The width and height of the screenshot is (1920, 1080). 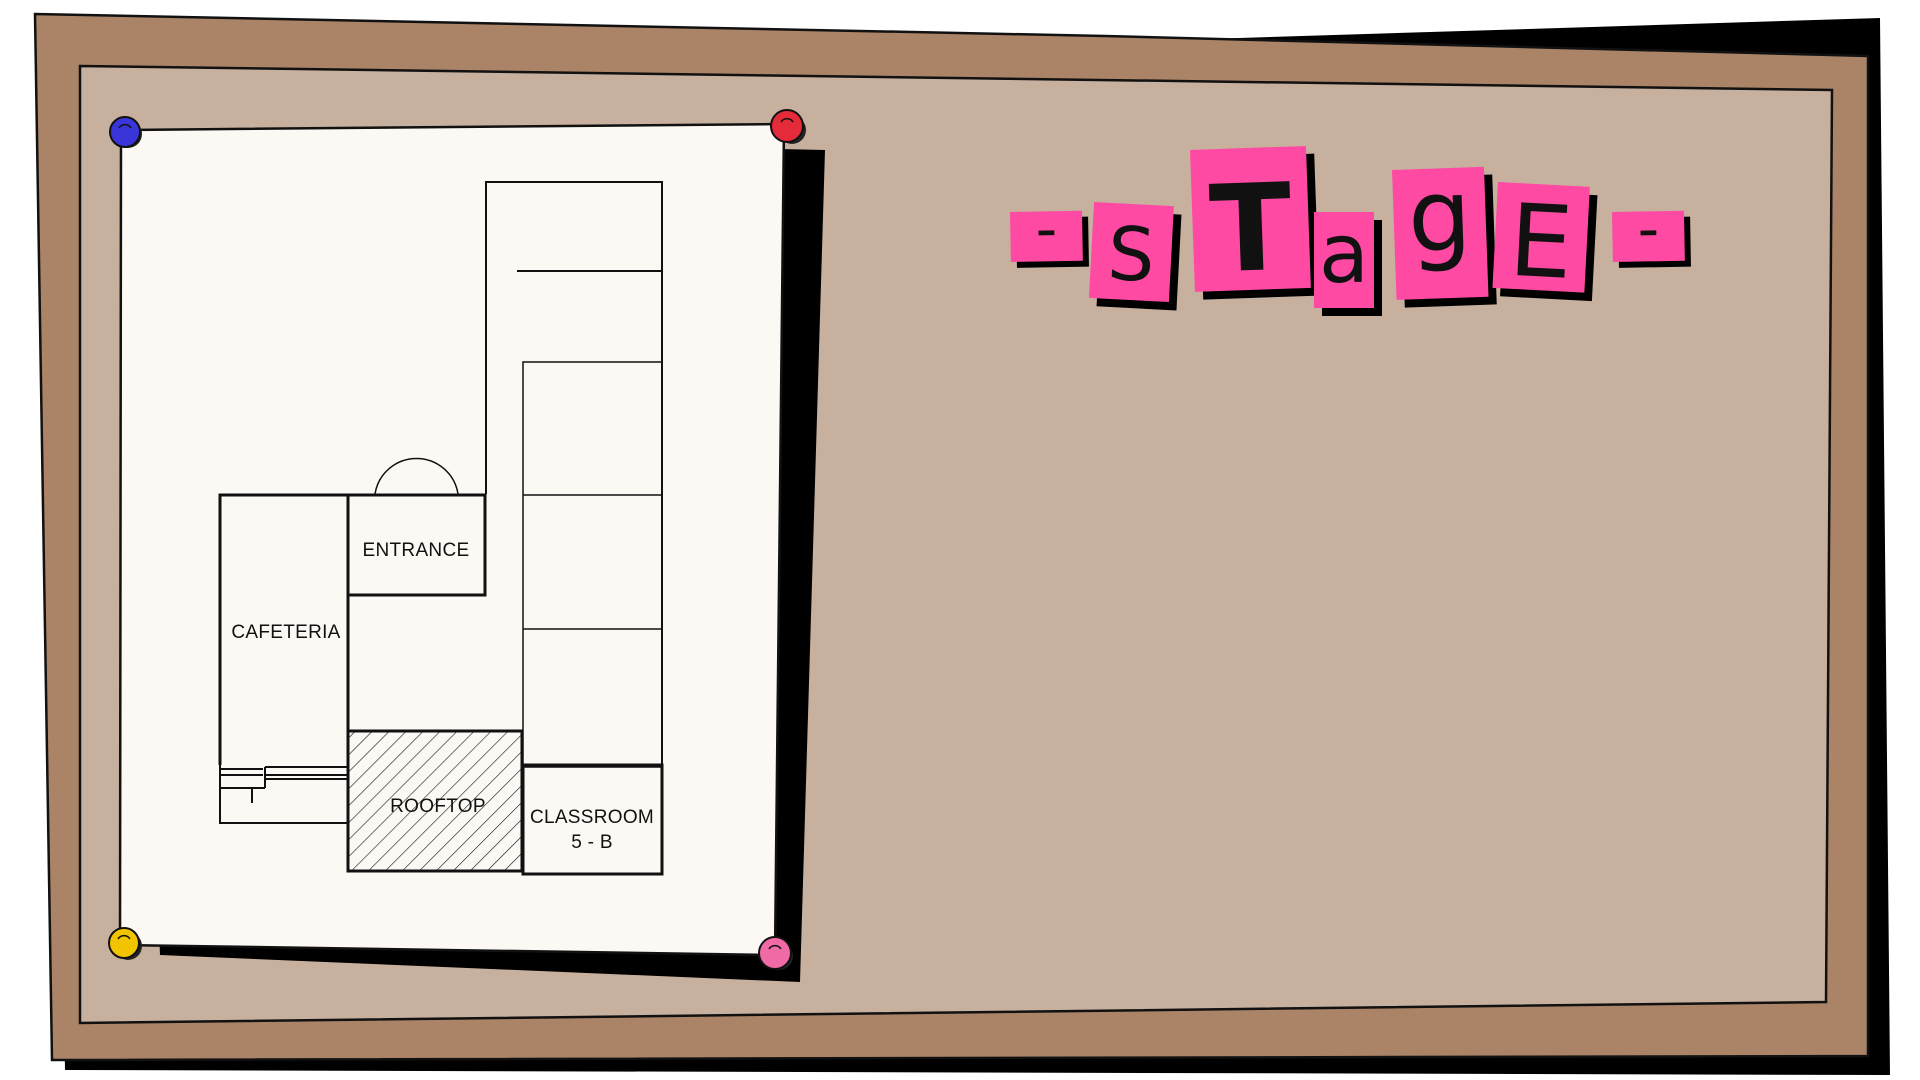 What do you see at coordinates (1250, 230) in the screenshot?
I see `title-letter: T` at bounding box center [1250, 230].